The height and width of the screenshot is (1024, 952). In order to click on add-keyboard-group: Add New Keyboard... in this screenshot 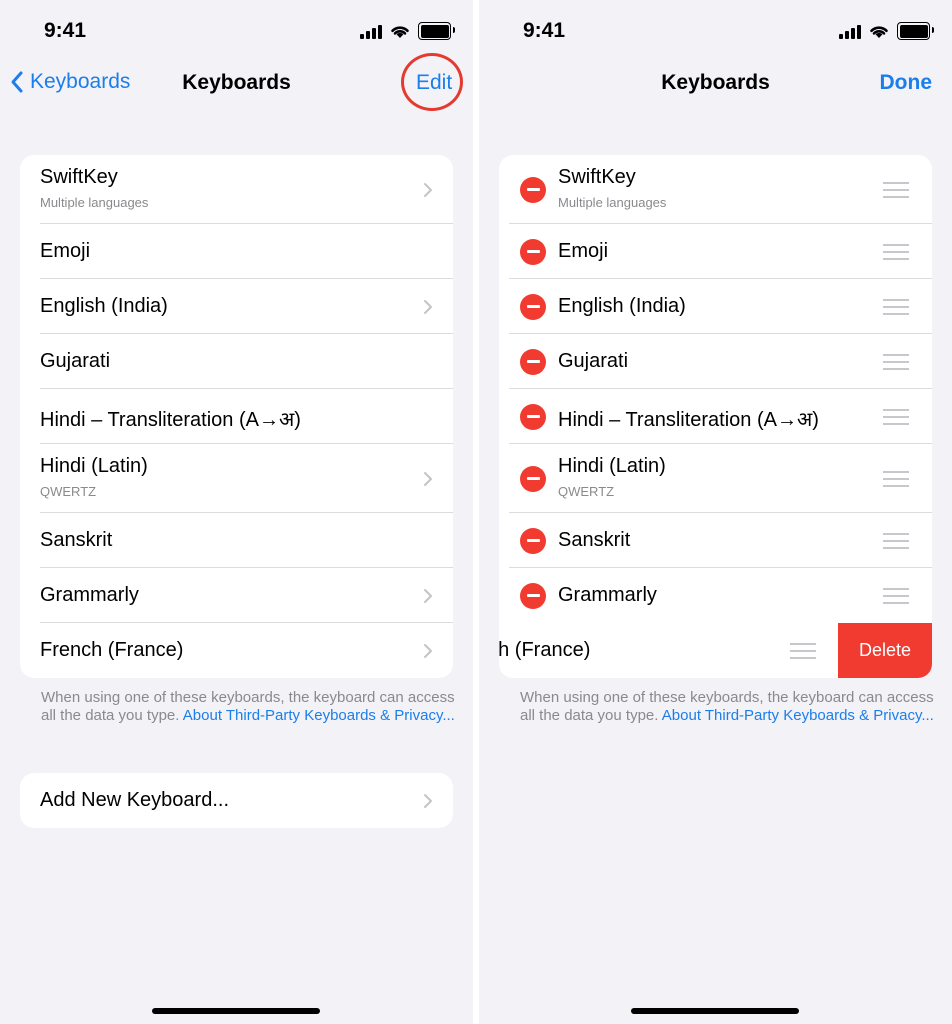, I will do `click(236, 800)`.